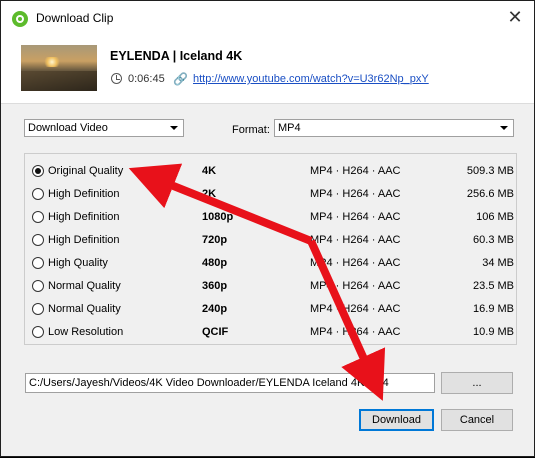 This screenshot has height=458, width=535. I want to click on quality-resolution: 720p, so click(215, 240).